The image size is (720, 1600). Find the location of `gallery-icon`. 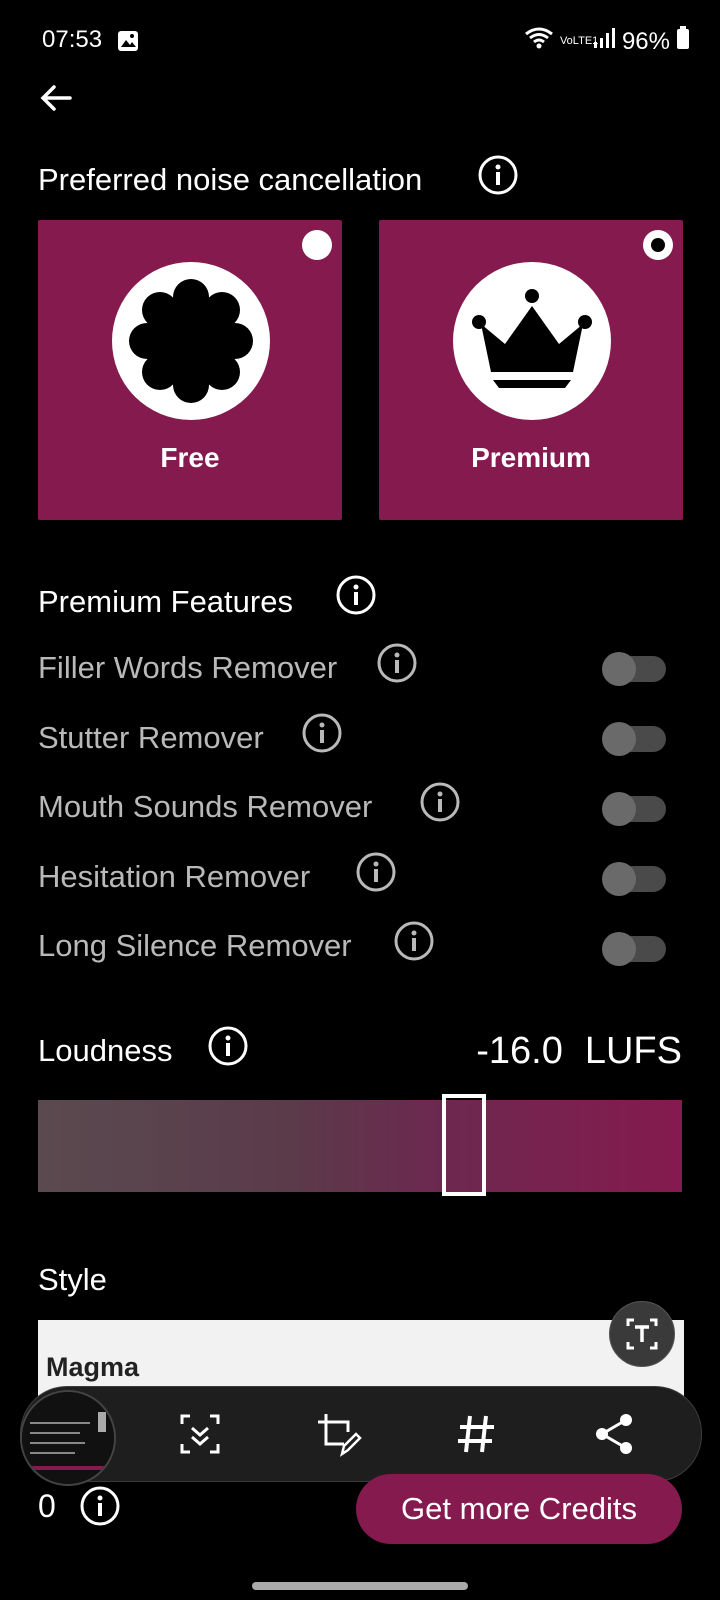

gallery-icon is located at coordinates (128, 44).